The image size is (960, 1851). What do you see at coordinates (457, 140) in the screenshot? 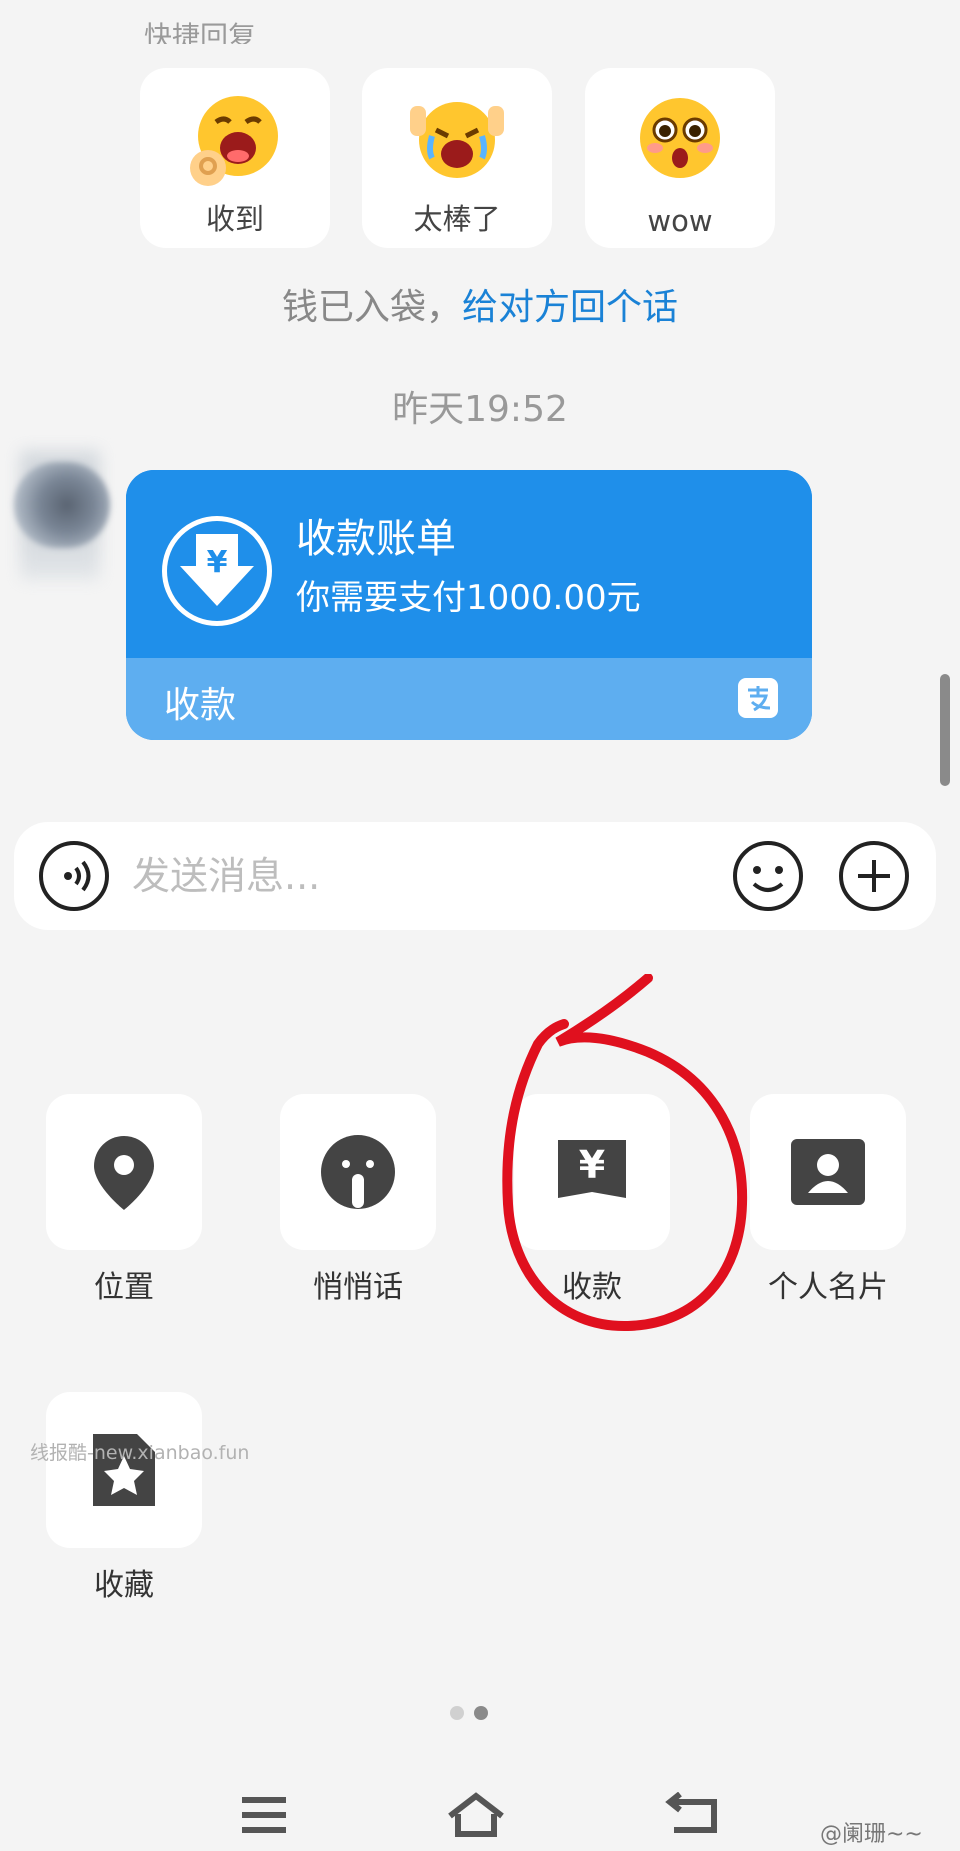
I see `cheering-emoji-icon` at bounding box center [457, 140].